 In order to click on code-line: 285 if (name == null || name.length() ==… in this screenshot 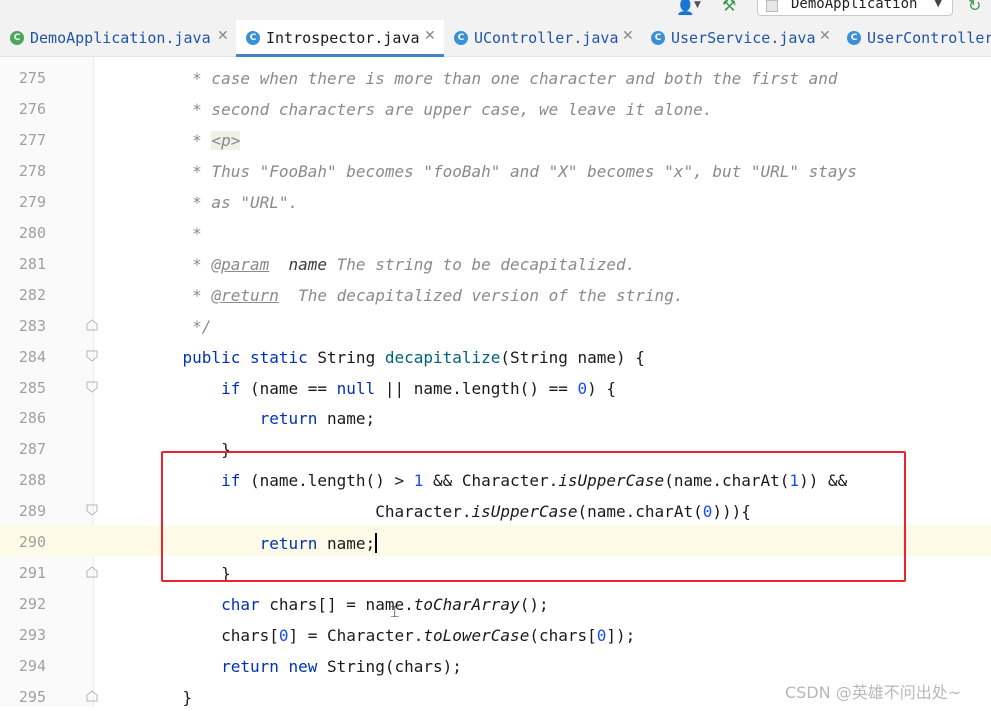, I will do `click(495, 386)`.